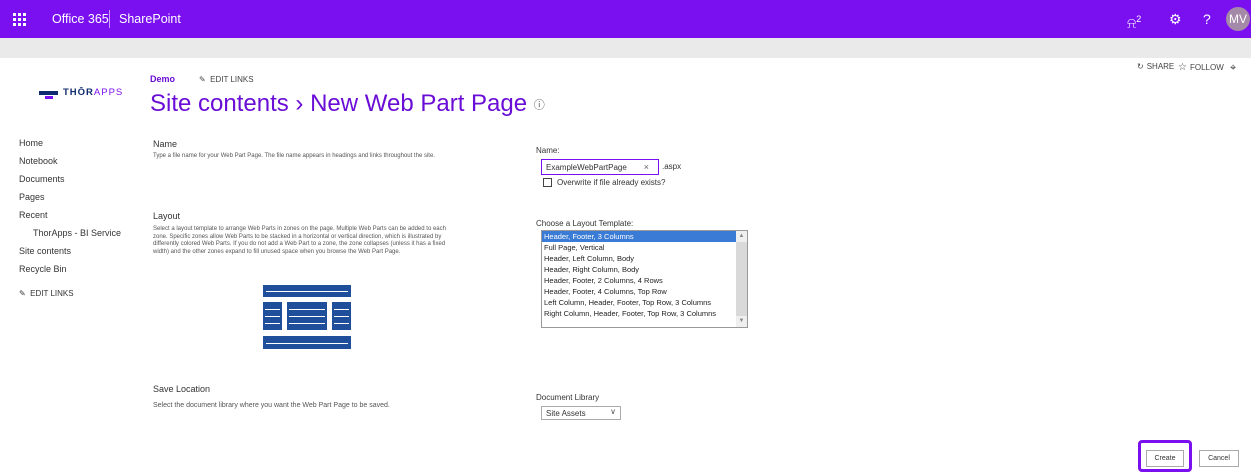 This screenshot has height=474, width=1251. I want to click on nav-item-site-contents: Site contents, so click(45, 251).